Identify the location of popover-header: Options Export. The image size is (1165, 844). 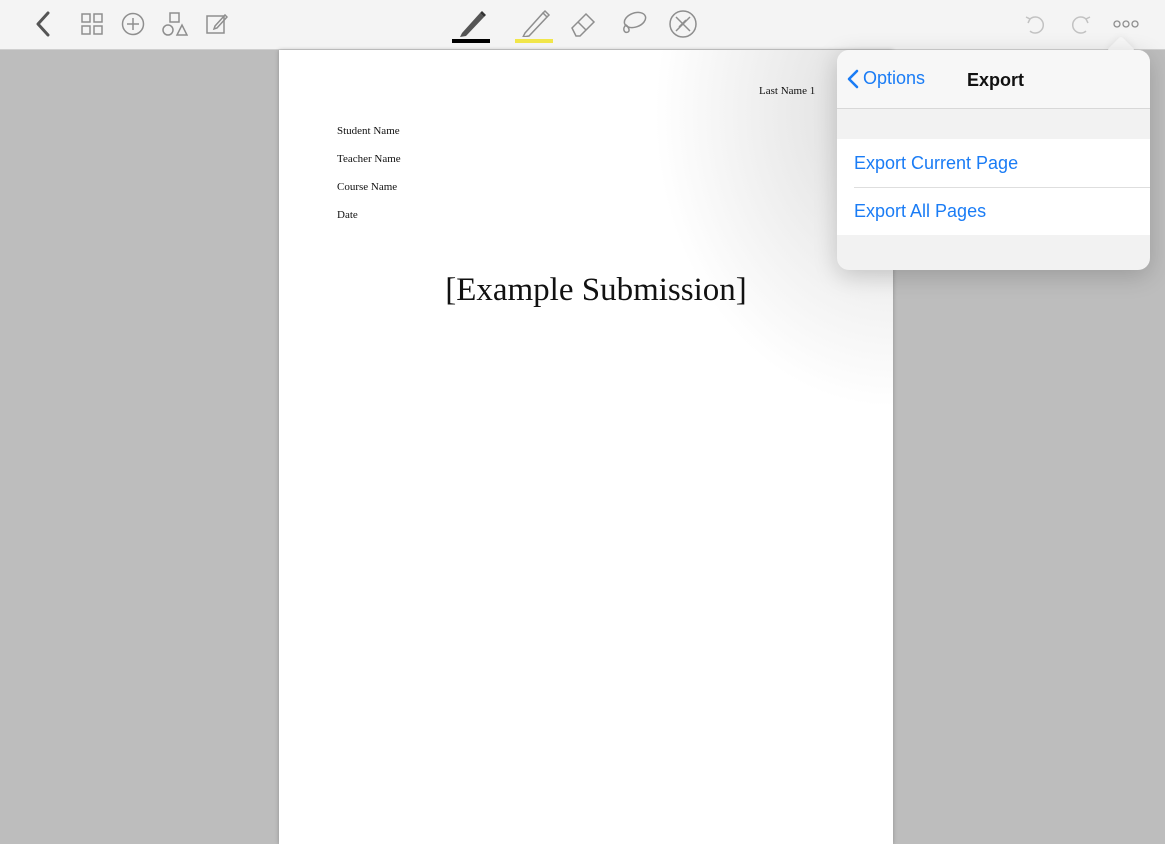
(993, 79).